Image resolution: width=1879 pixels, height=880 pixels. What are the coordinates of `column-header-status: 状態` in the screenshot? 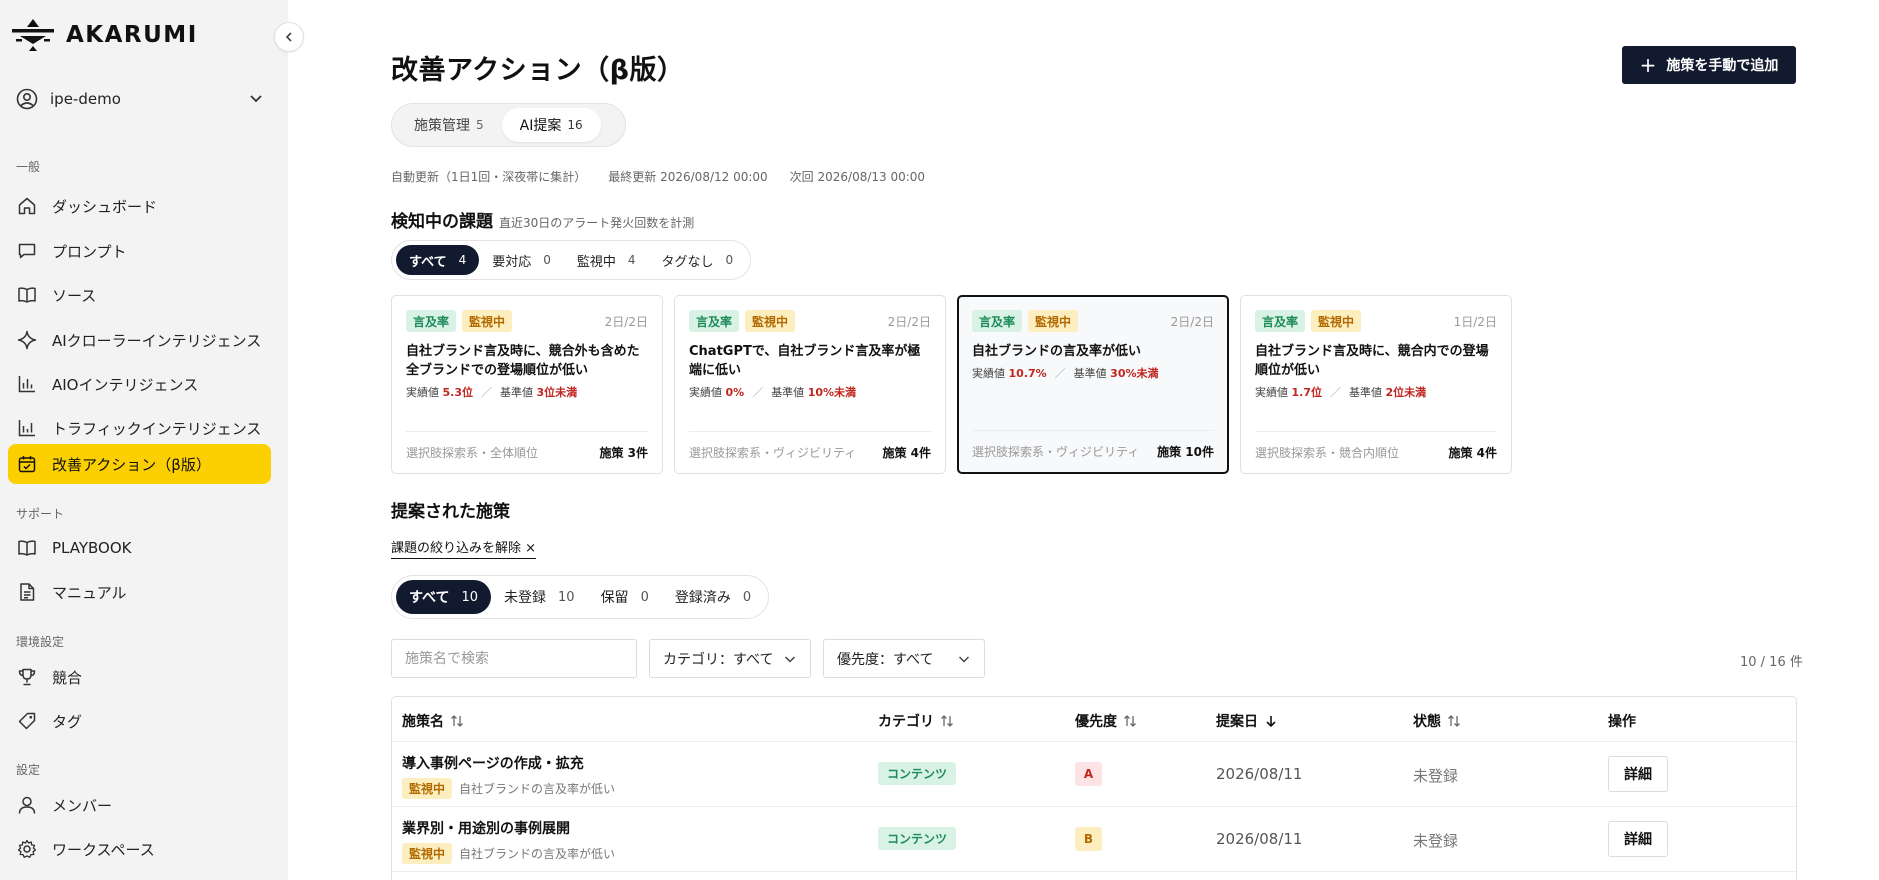 It's located at (1437, 721).